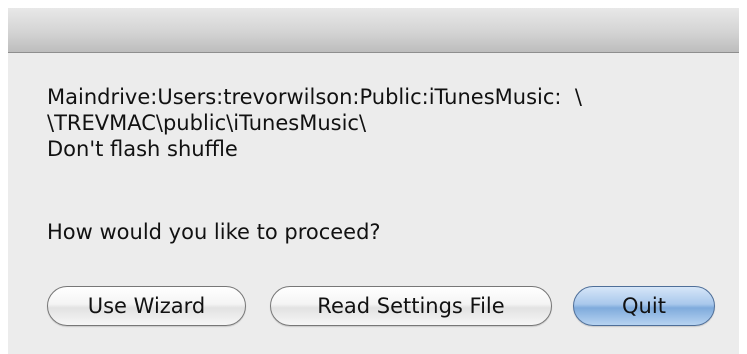  Describe the element at coordinates (214, 232) in the screenshot. I see `dialog-prompt: How would you like to proceed?` at that location.